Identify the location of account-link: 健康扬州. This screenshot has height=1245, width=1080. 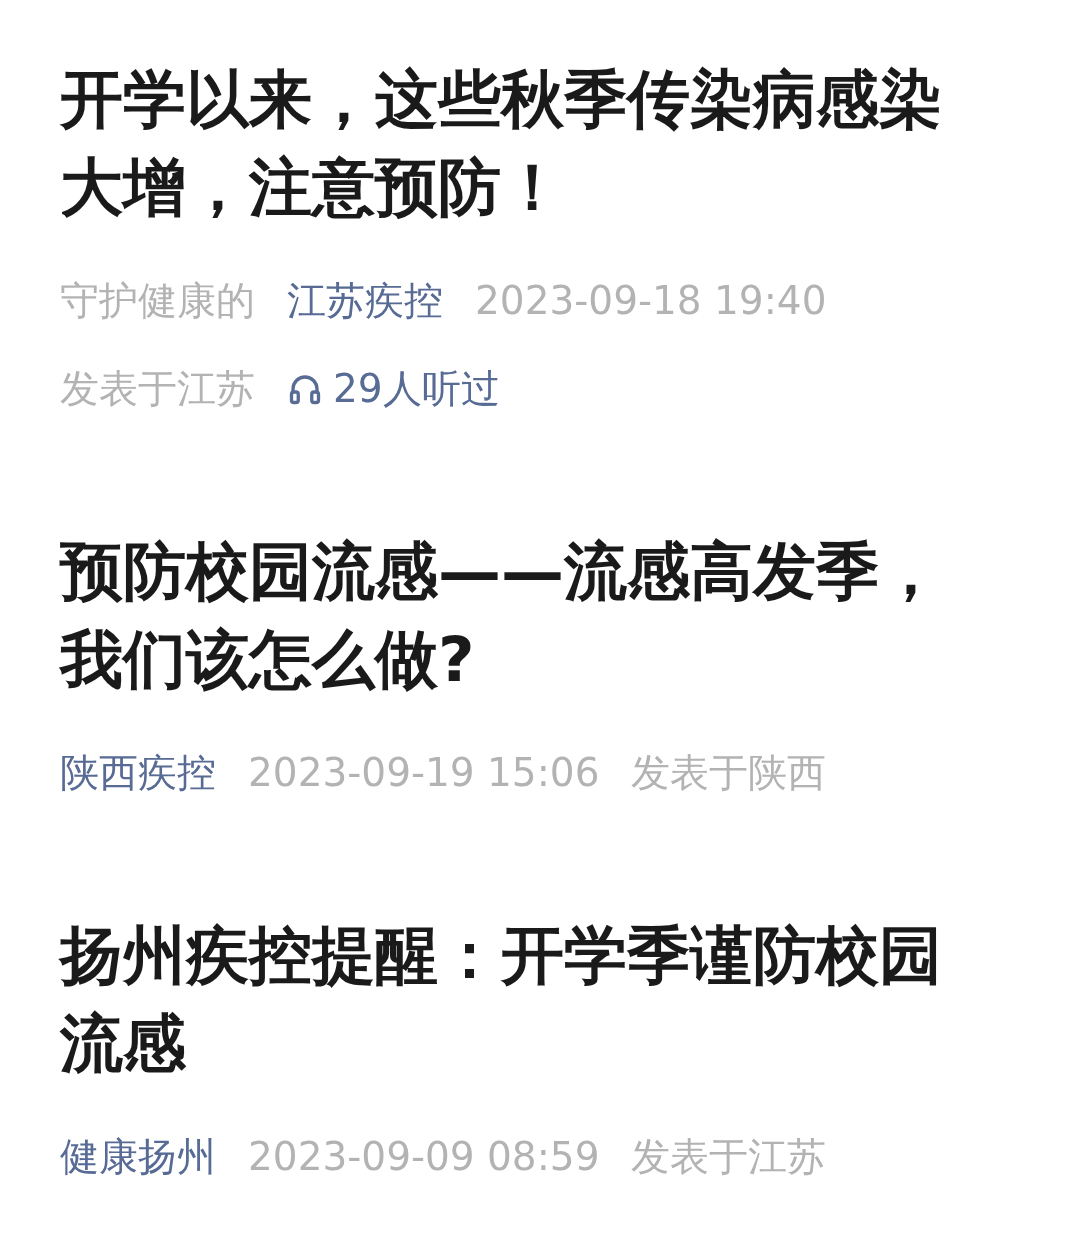
(138, 1157).